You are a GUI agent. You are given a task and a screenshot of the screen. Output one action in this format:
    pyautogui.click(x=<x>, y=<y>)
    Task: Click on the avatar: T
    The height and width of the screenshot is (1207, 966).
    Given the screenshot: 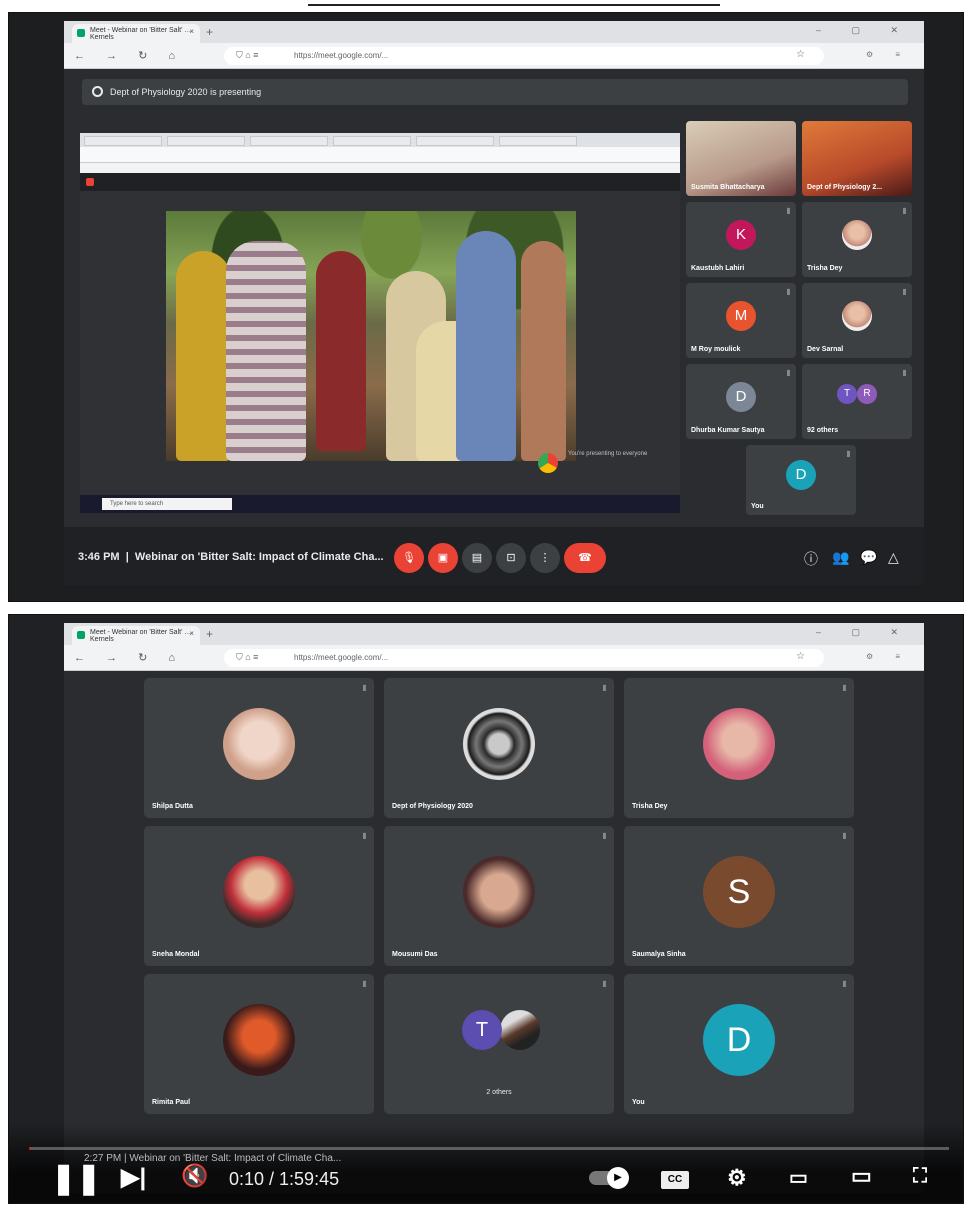 What is the action you would take?
    pyautogui.click(x=482, y=1030)
    